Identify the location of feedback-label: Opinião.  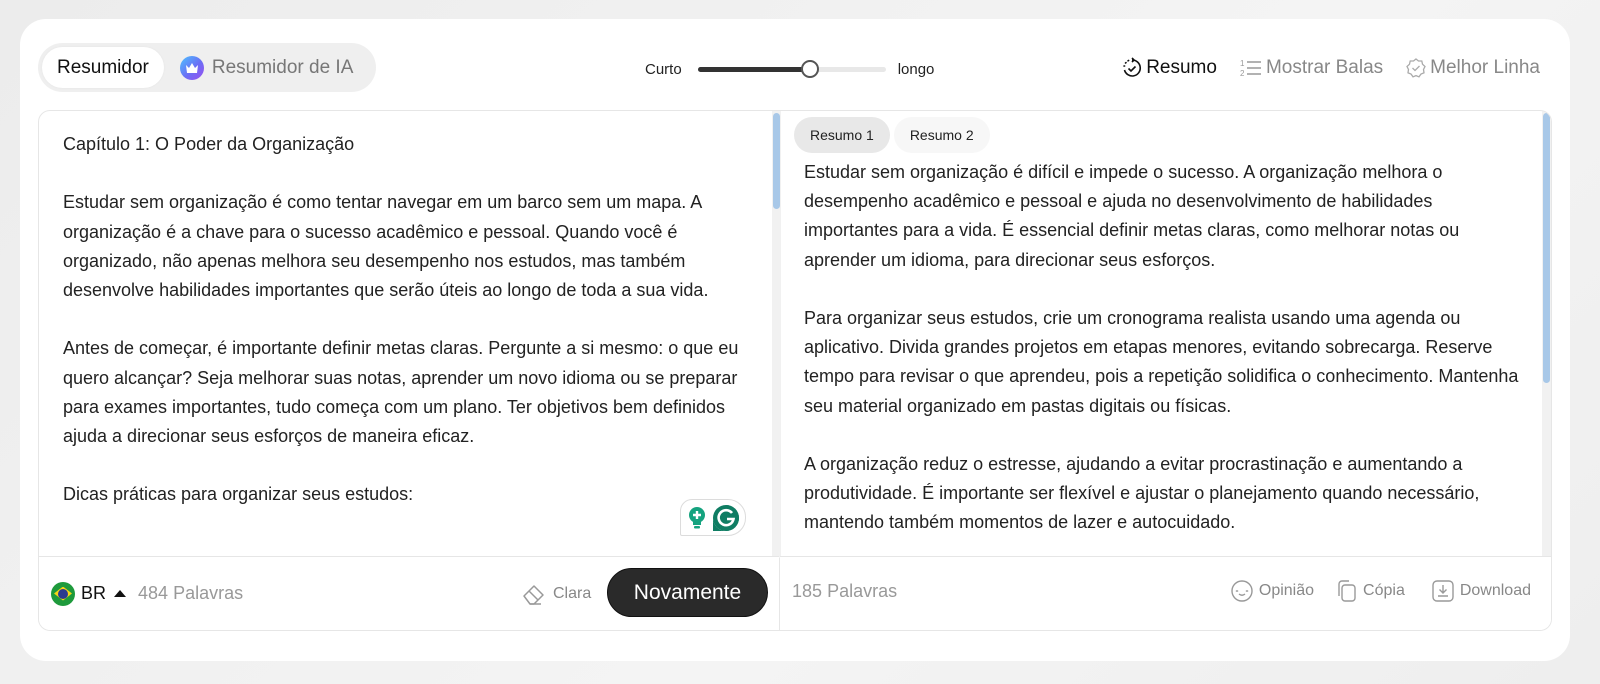
(1286, 590).